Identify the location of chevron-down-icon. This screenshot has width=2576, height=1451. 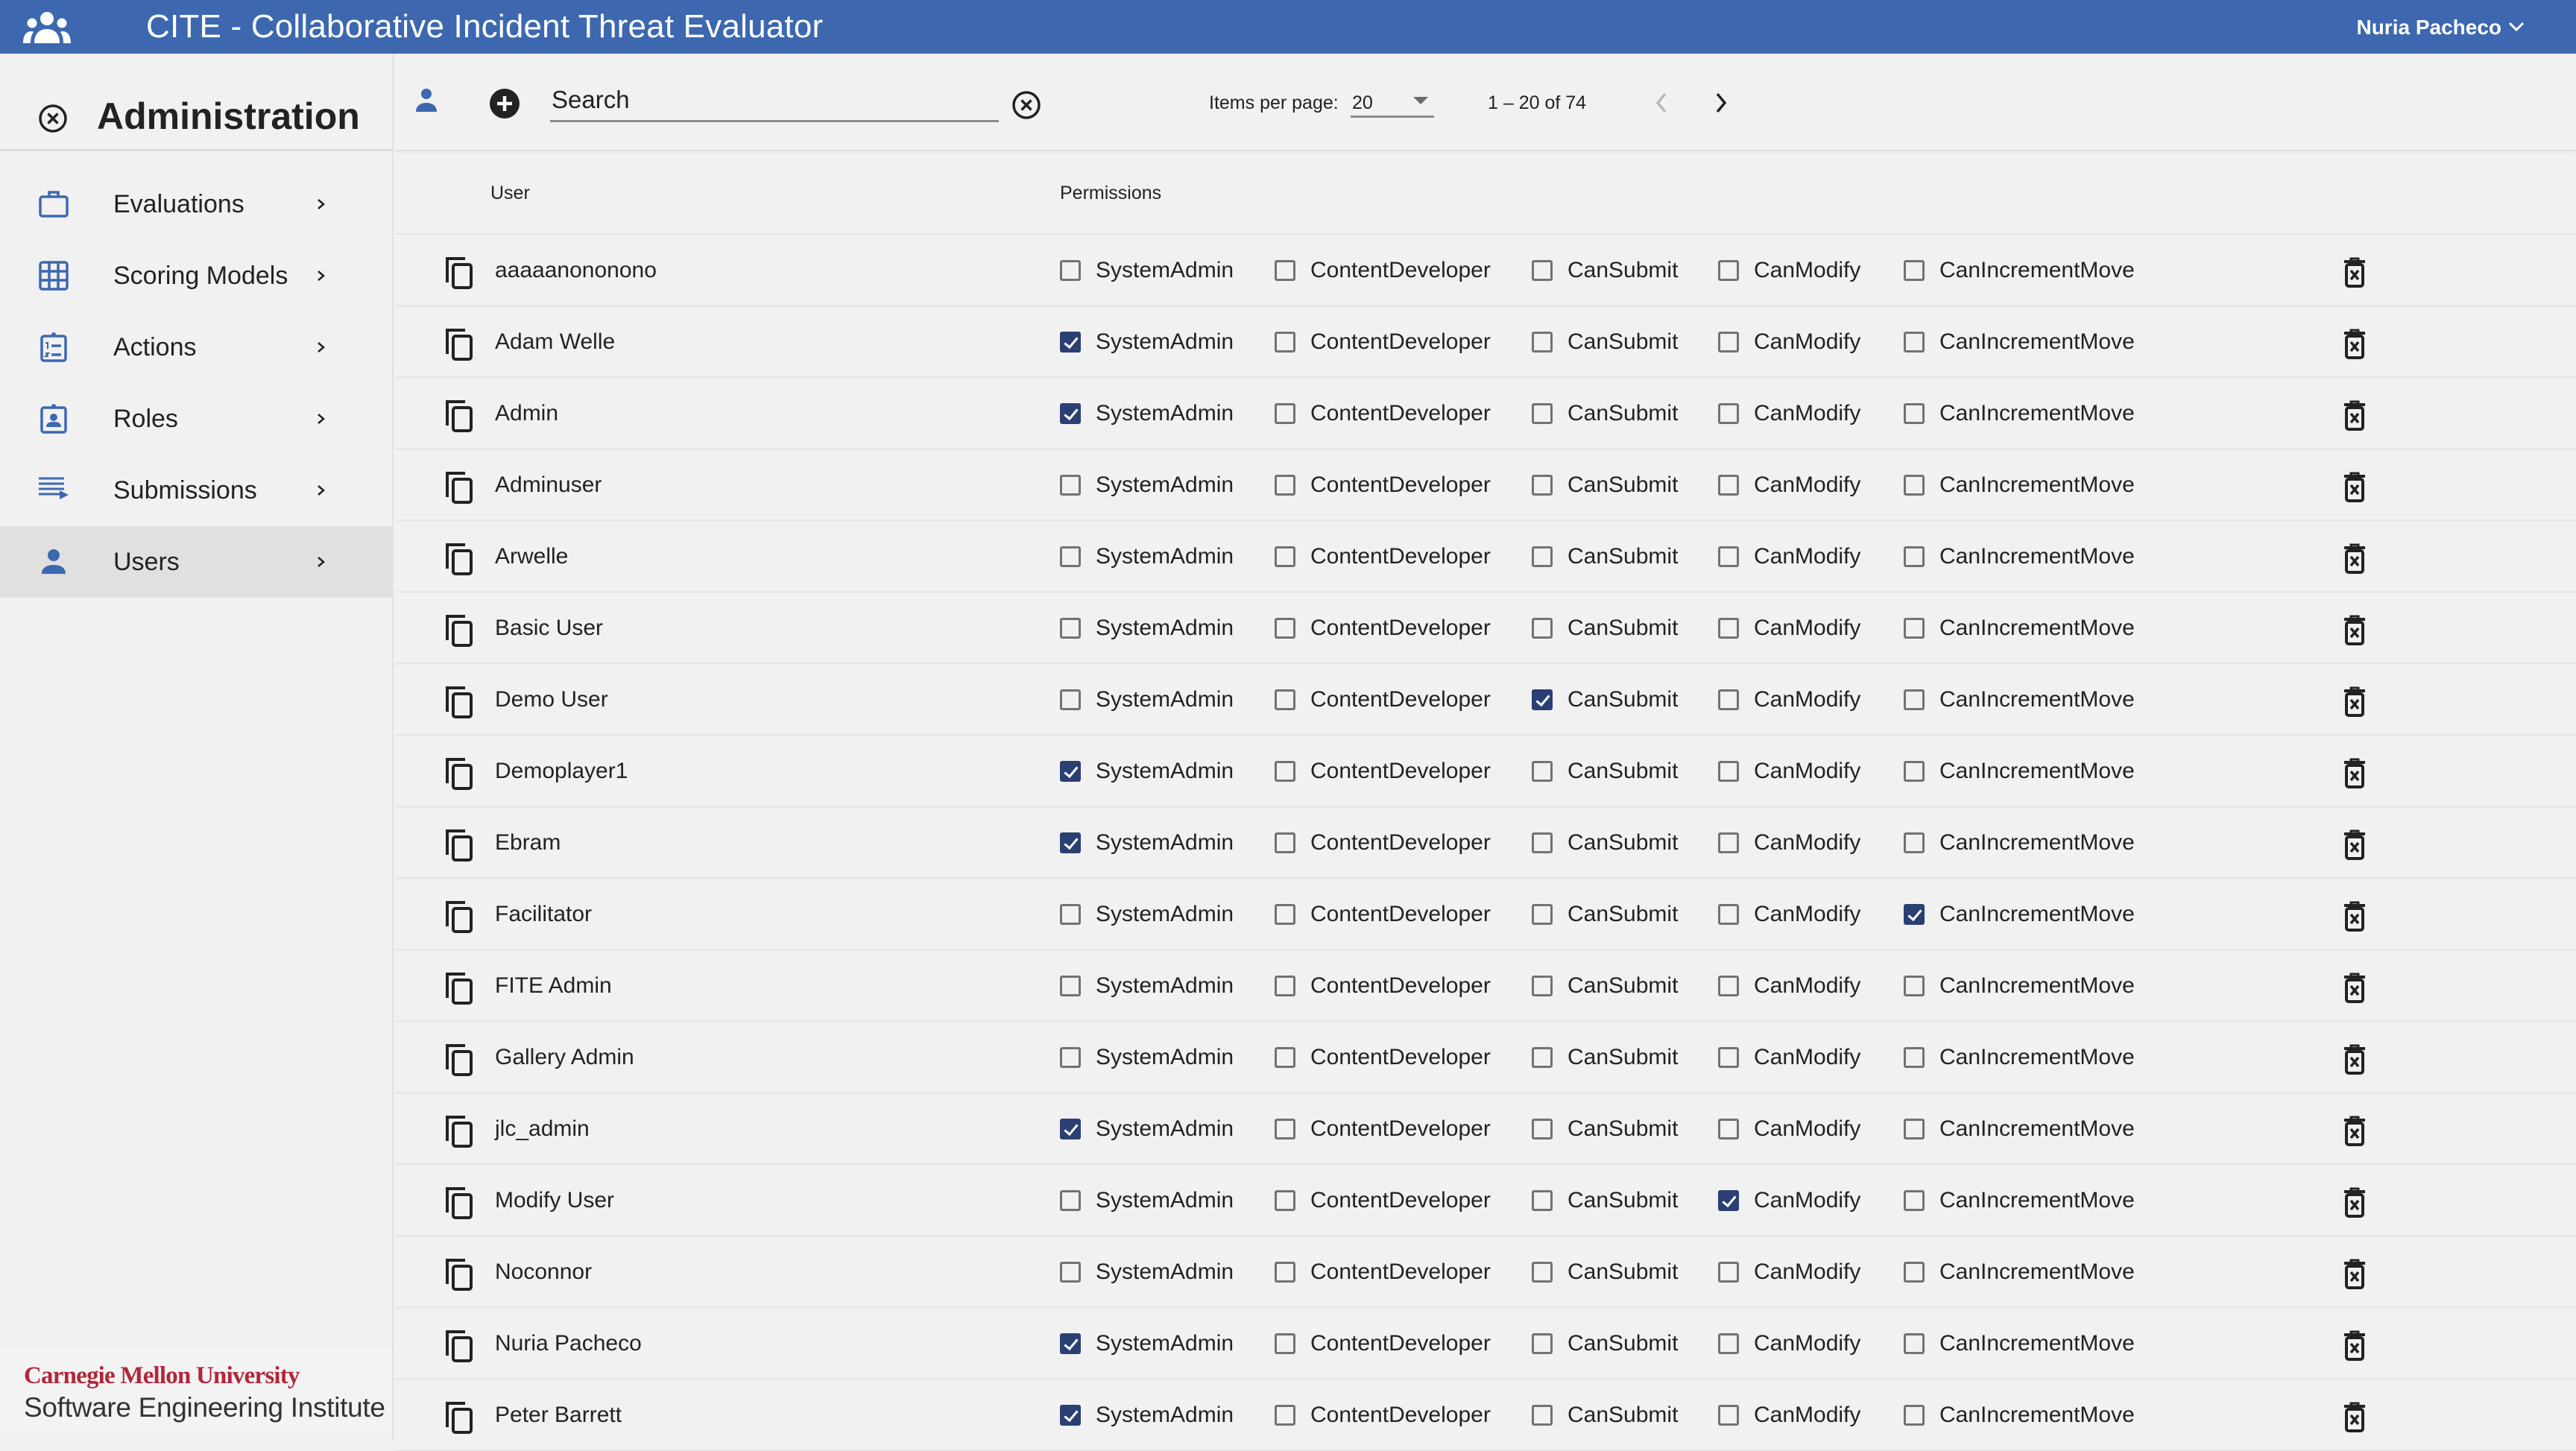
(2516, 26).